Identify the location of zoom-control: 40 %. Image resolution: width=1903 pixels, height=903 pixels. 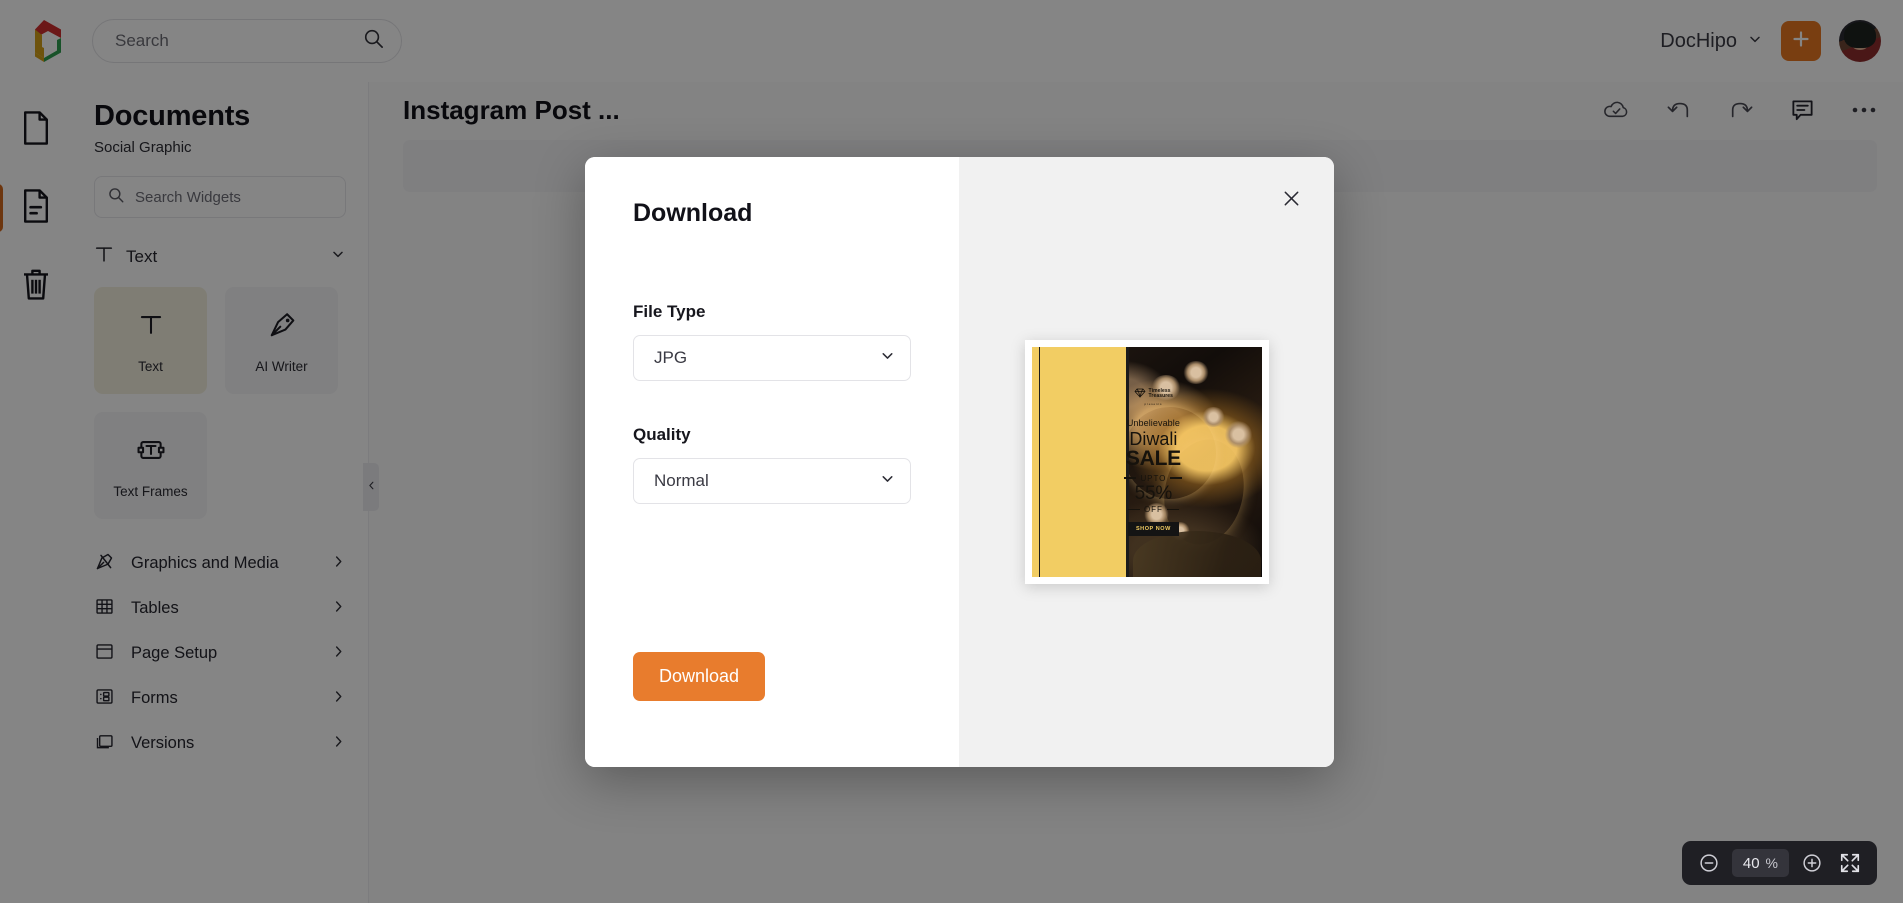
(1779, 863).